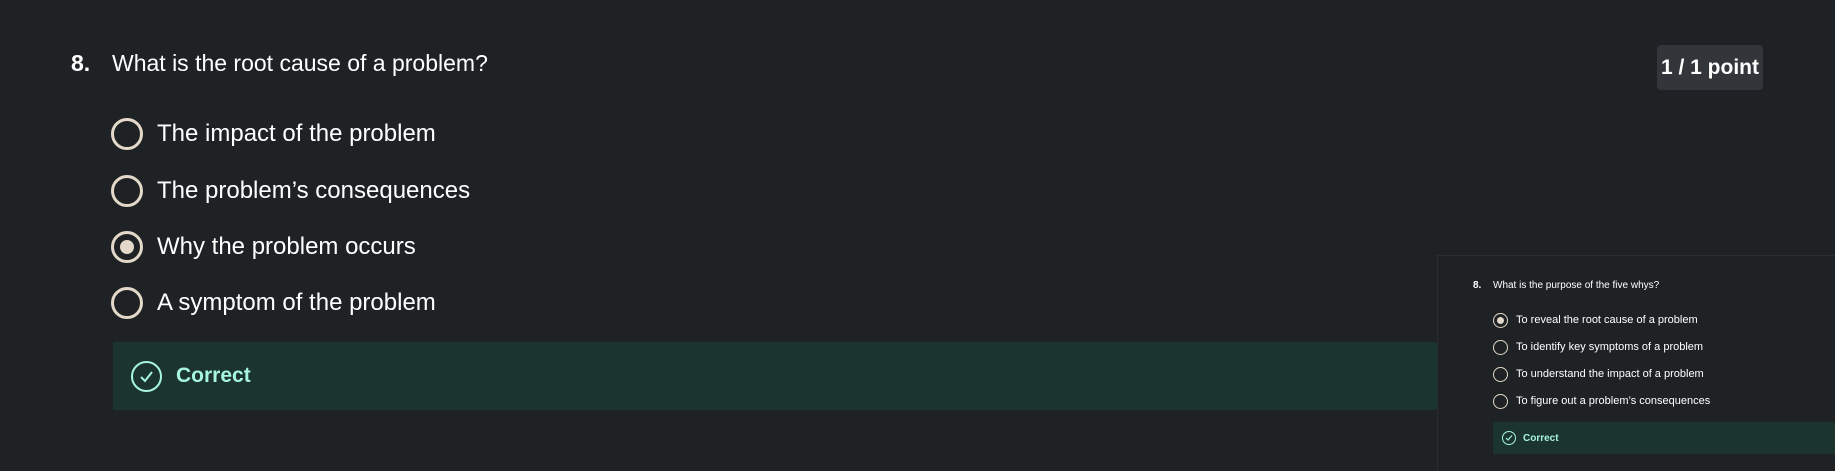 This screenshot has height=471, width=1835. What do you see at coordinates (81, 63) in the screenshot?
I see `question-number: 8.` at bounding box center [81, 63].